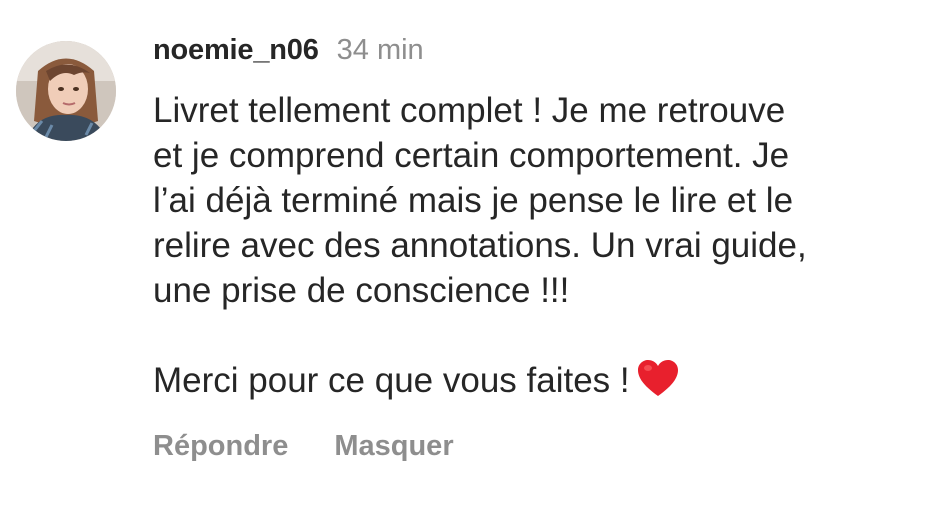 This screenshot has width=944, height=512. I want to click on avatar, so click(66, 91).